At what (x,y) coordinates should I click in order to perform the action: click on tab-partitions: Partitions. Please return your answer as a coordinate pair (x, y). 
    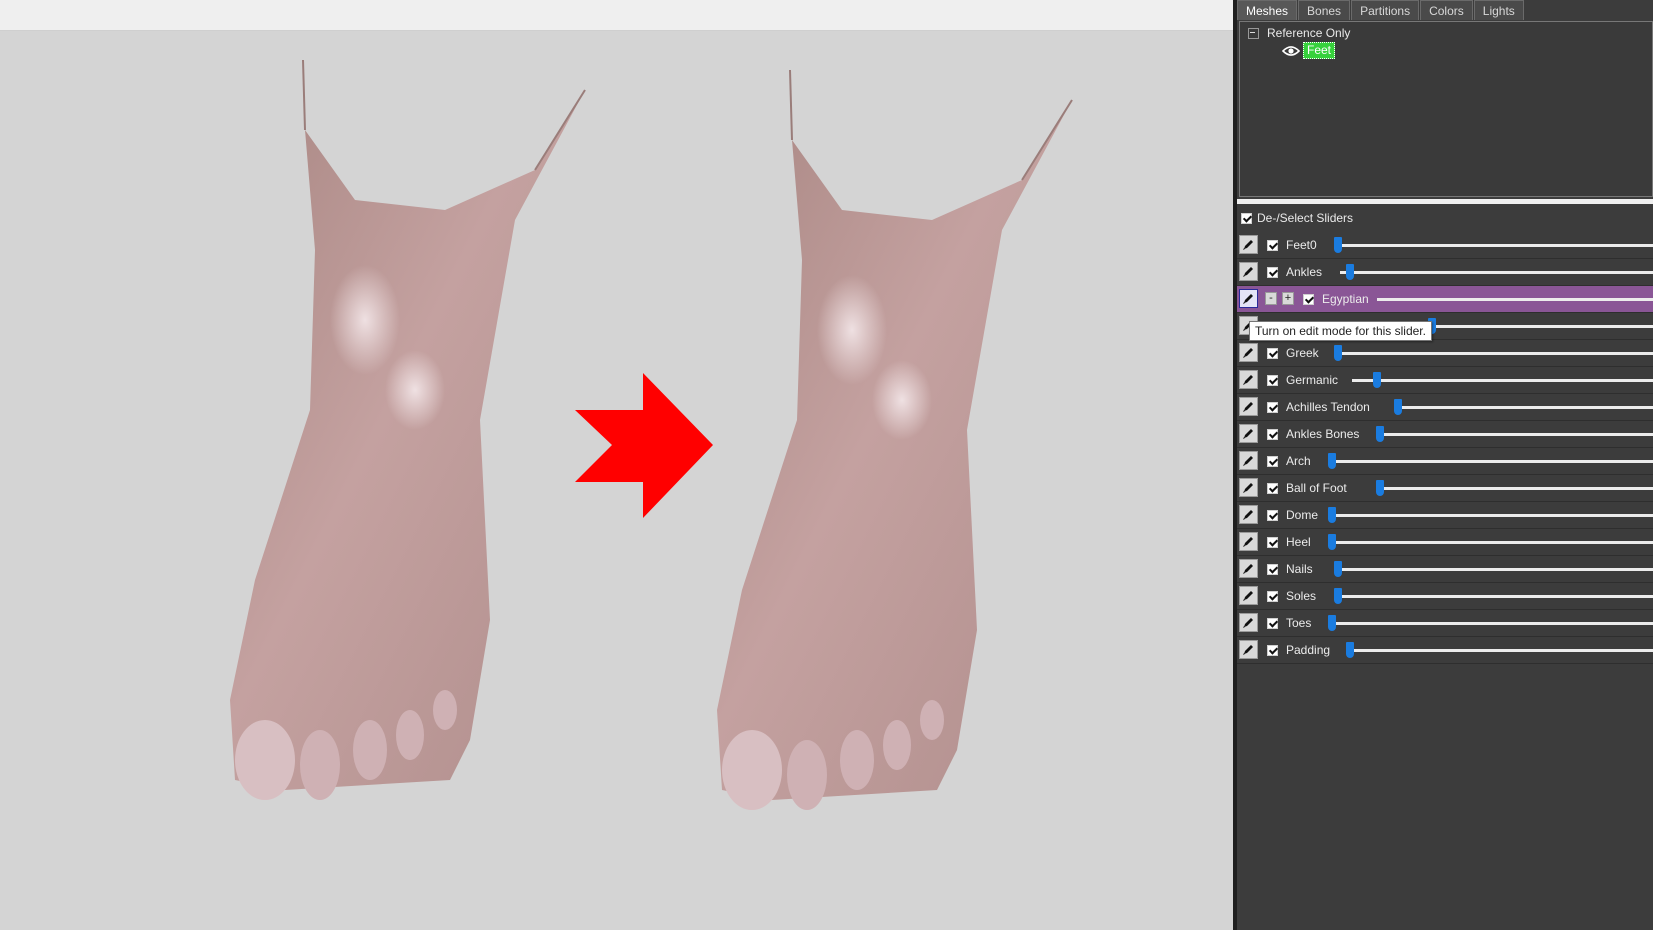
    Looking at the image, I should click on (1385, 10).